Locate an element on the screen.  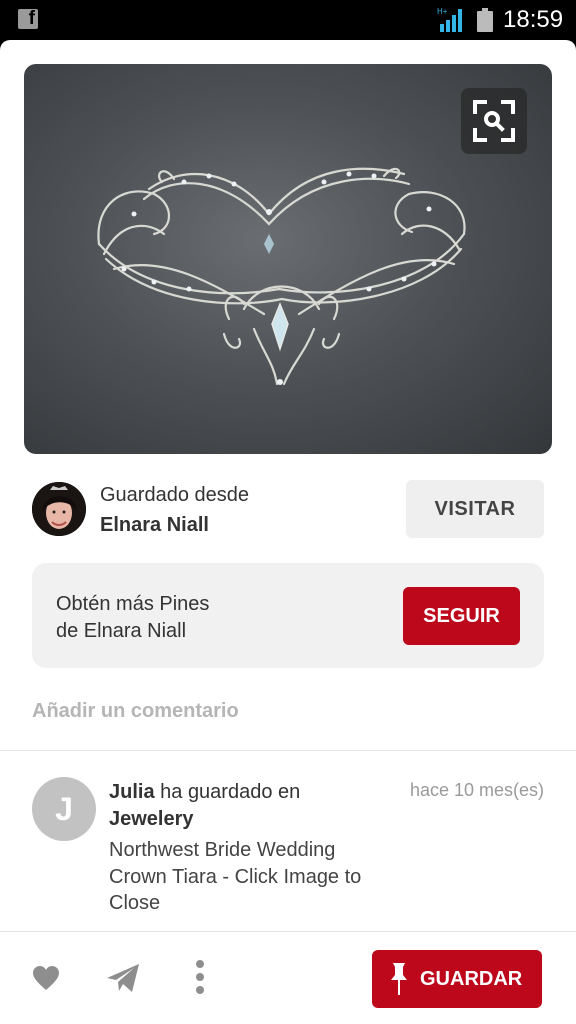
signal-icon: H+ is located at coordinates (449, 19).